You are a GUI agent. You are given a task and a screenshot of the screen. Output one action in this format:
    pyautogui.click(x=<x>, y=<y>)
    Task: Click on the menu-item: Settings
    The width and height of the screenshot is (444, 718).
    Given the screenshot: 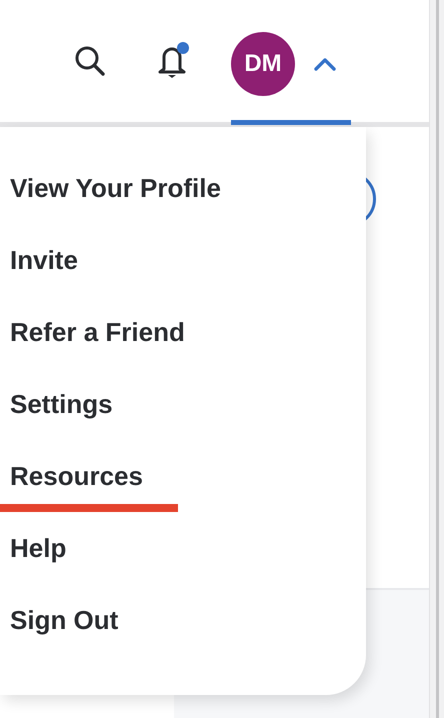 What is the action you would take?
    pyautogui.click(x=183, y=422)
    